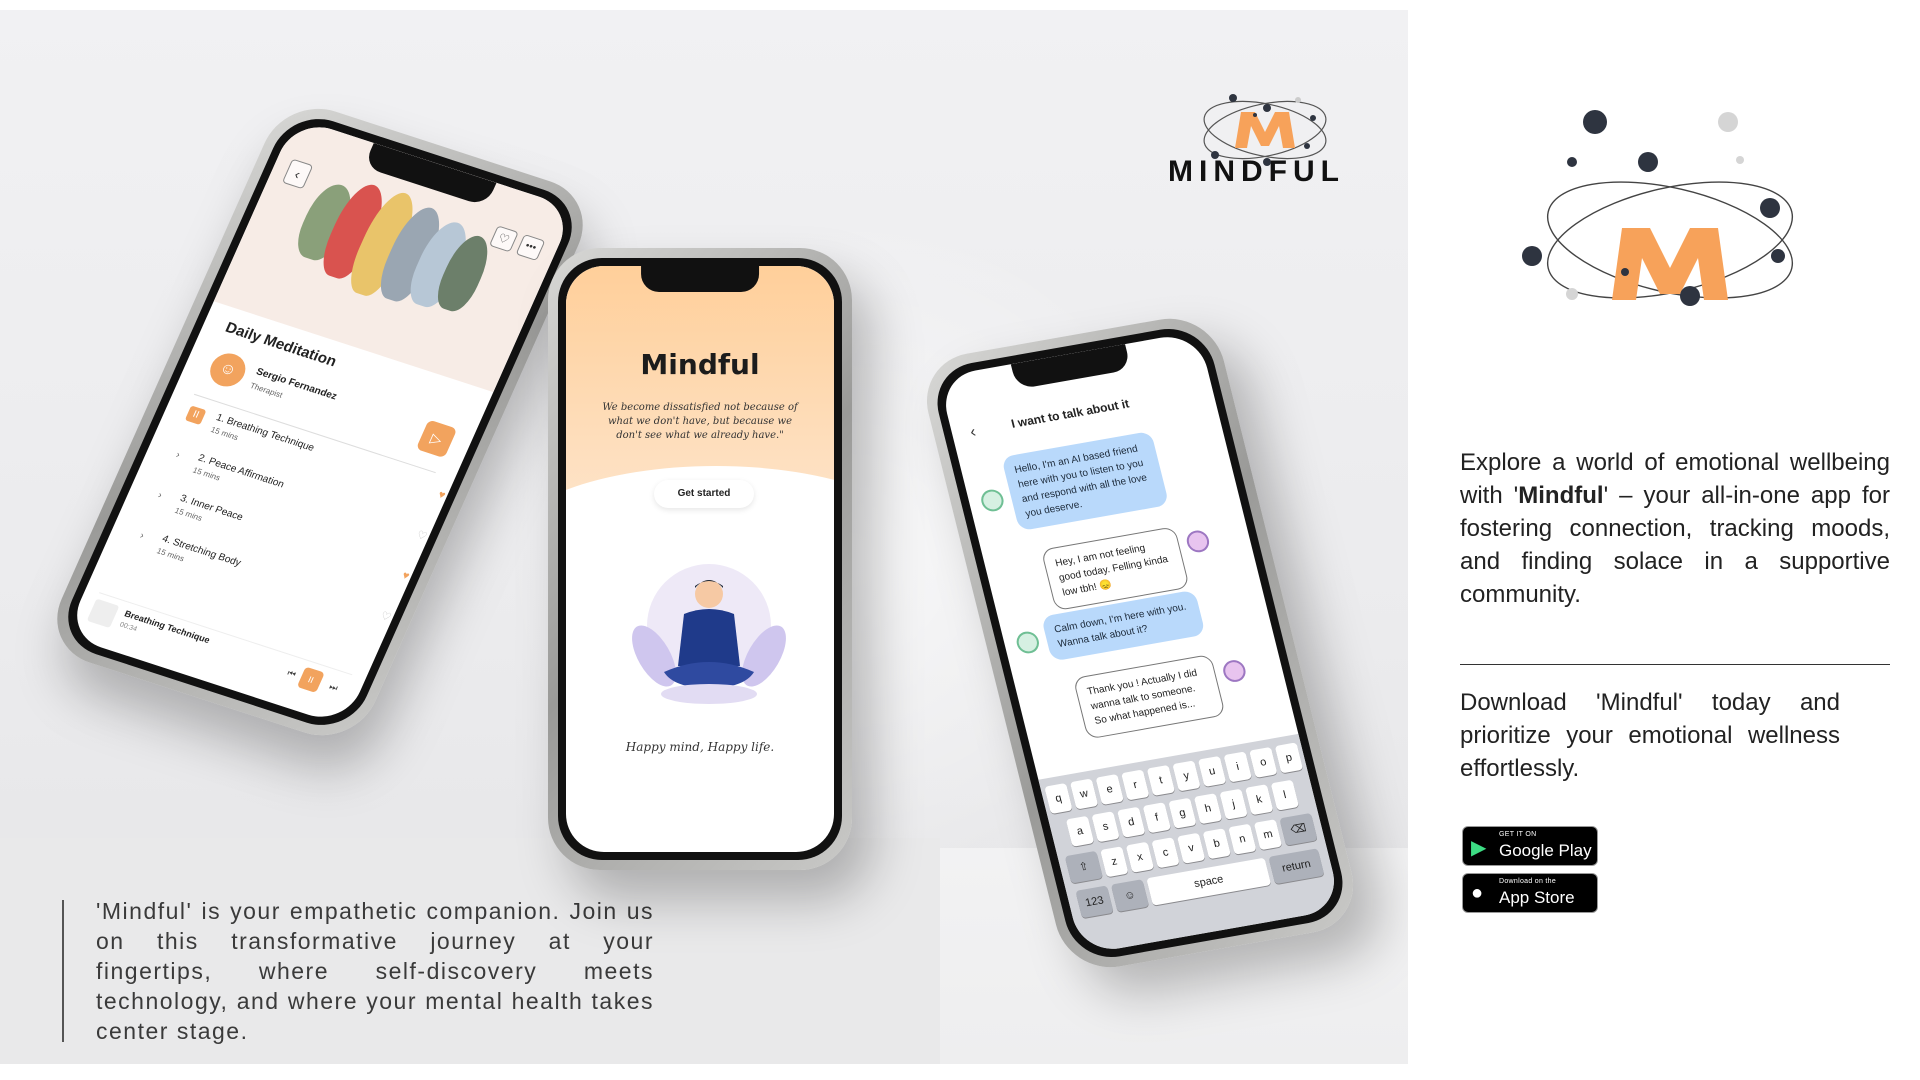  I want to click on key-t: t, so click(1161, 780).